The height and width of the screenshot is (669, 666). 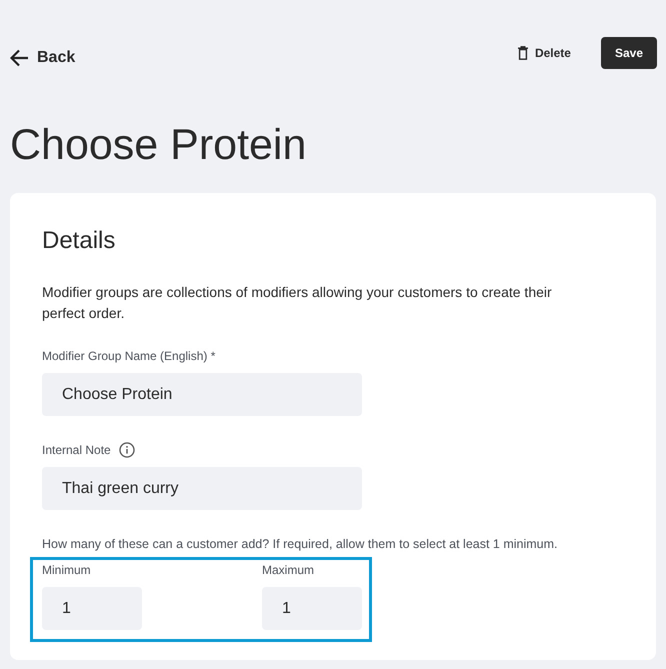 What do you see at coordinates (202, 488) in the screenshot?
I see `text-field: Thai green curry` at bounding box center [202, 488].